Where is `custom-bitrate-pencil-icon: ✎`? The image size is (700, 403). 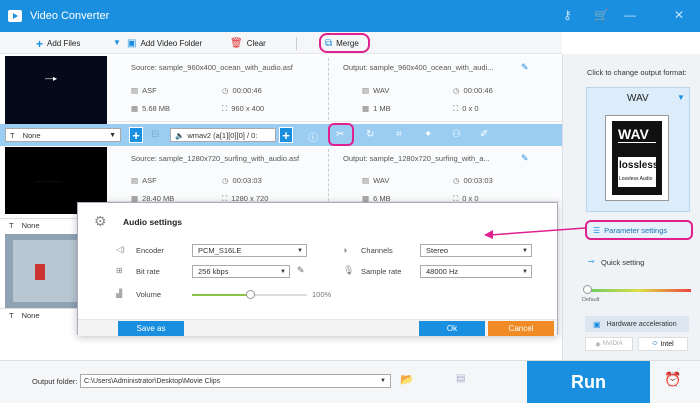
custom-bitrate-pencil-icon: ✎ is located at coordinates (301, 270).